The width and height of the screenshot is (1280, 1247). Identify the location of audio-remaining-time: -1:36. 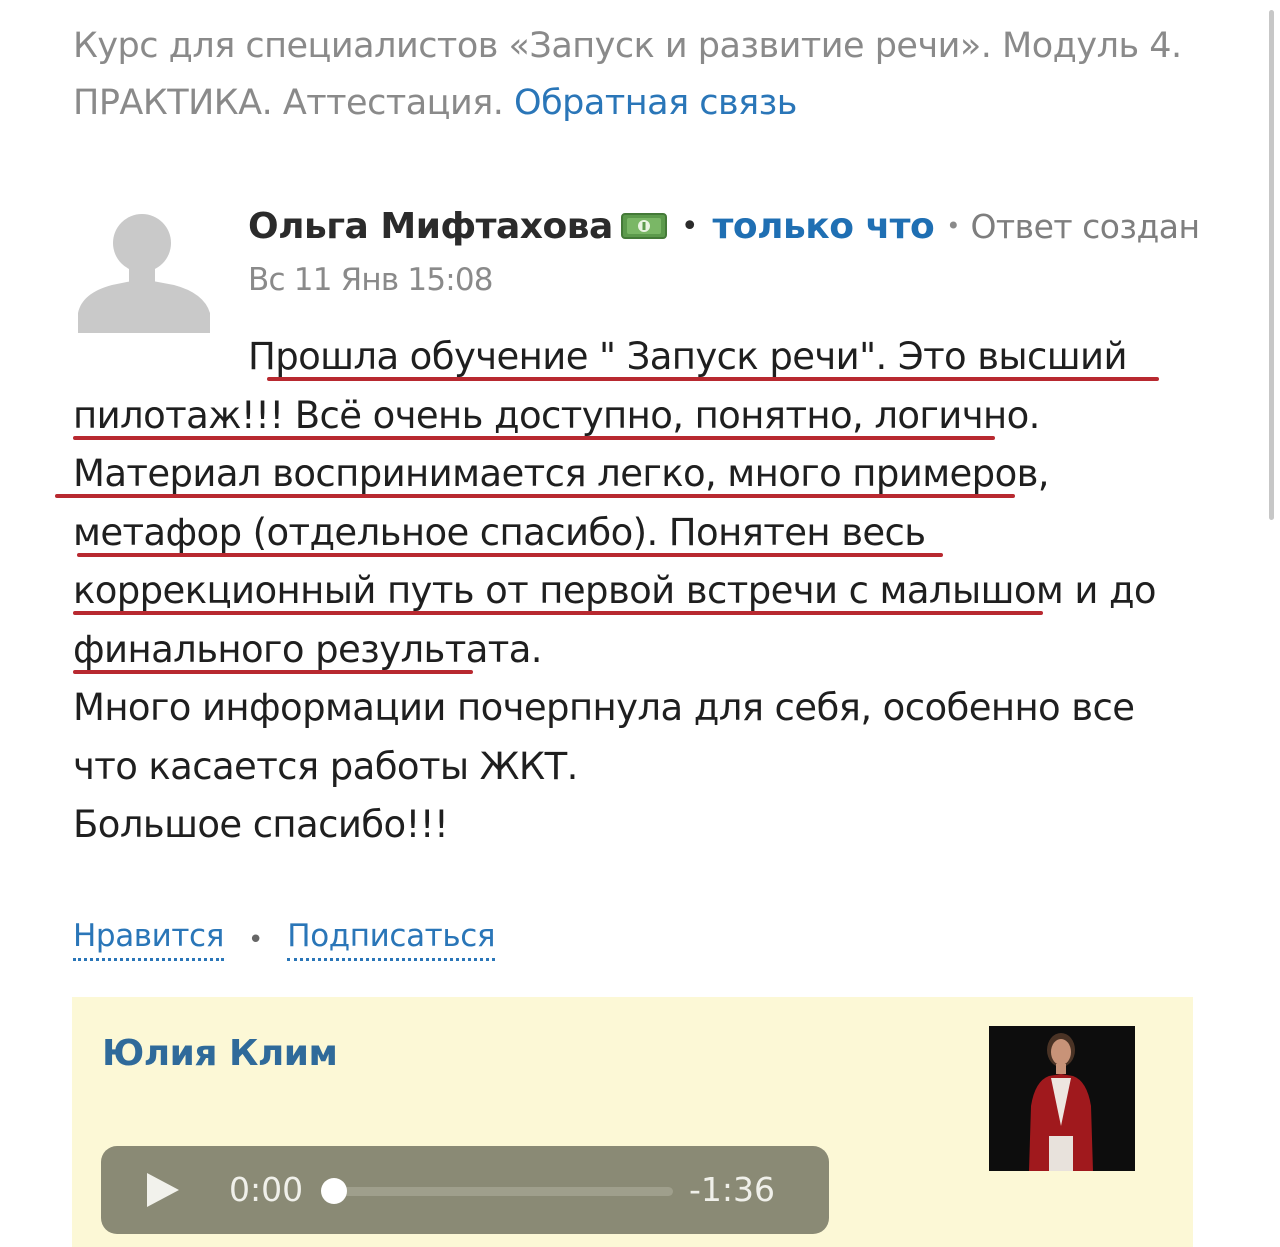
(732, 1189).